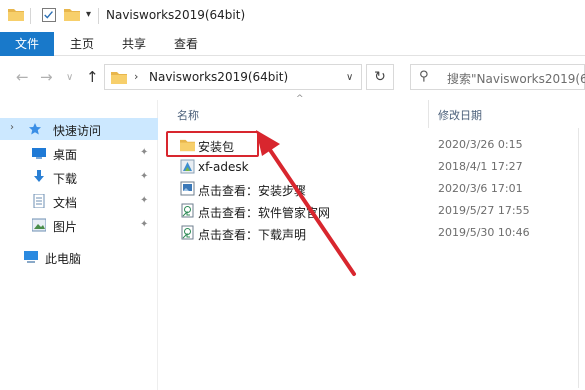 The height and width of the screenshot is (390, 585). I want to click on star-icon, so click(35, 129).